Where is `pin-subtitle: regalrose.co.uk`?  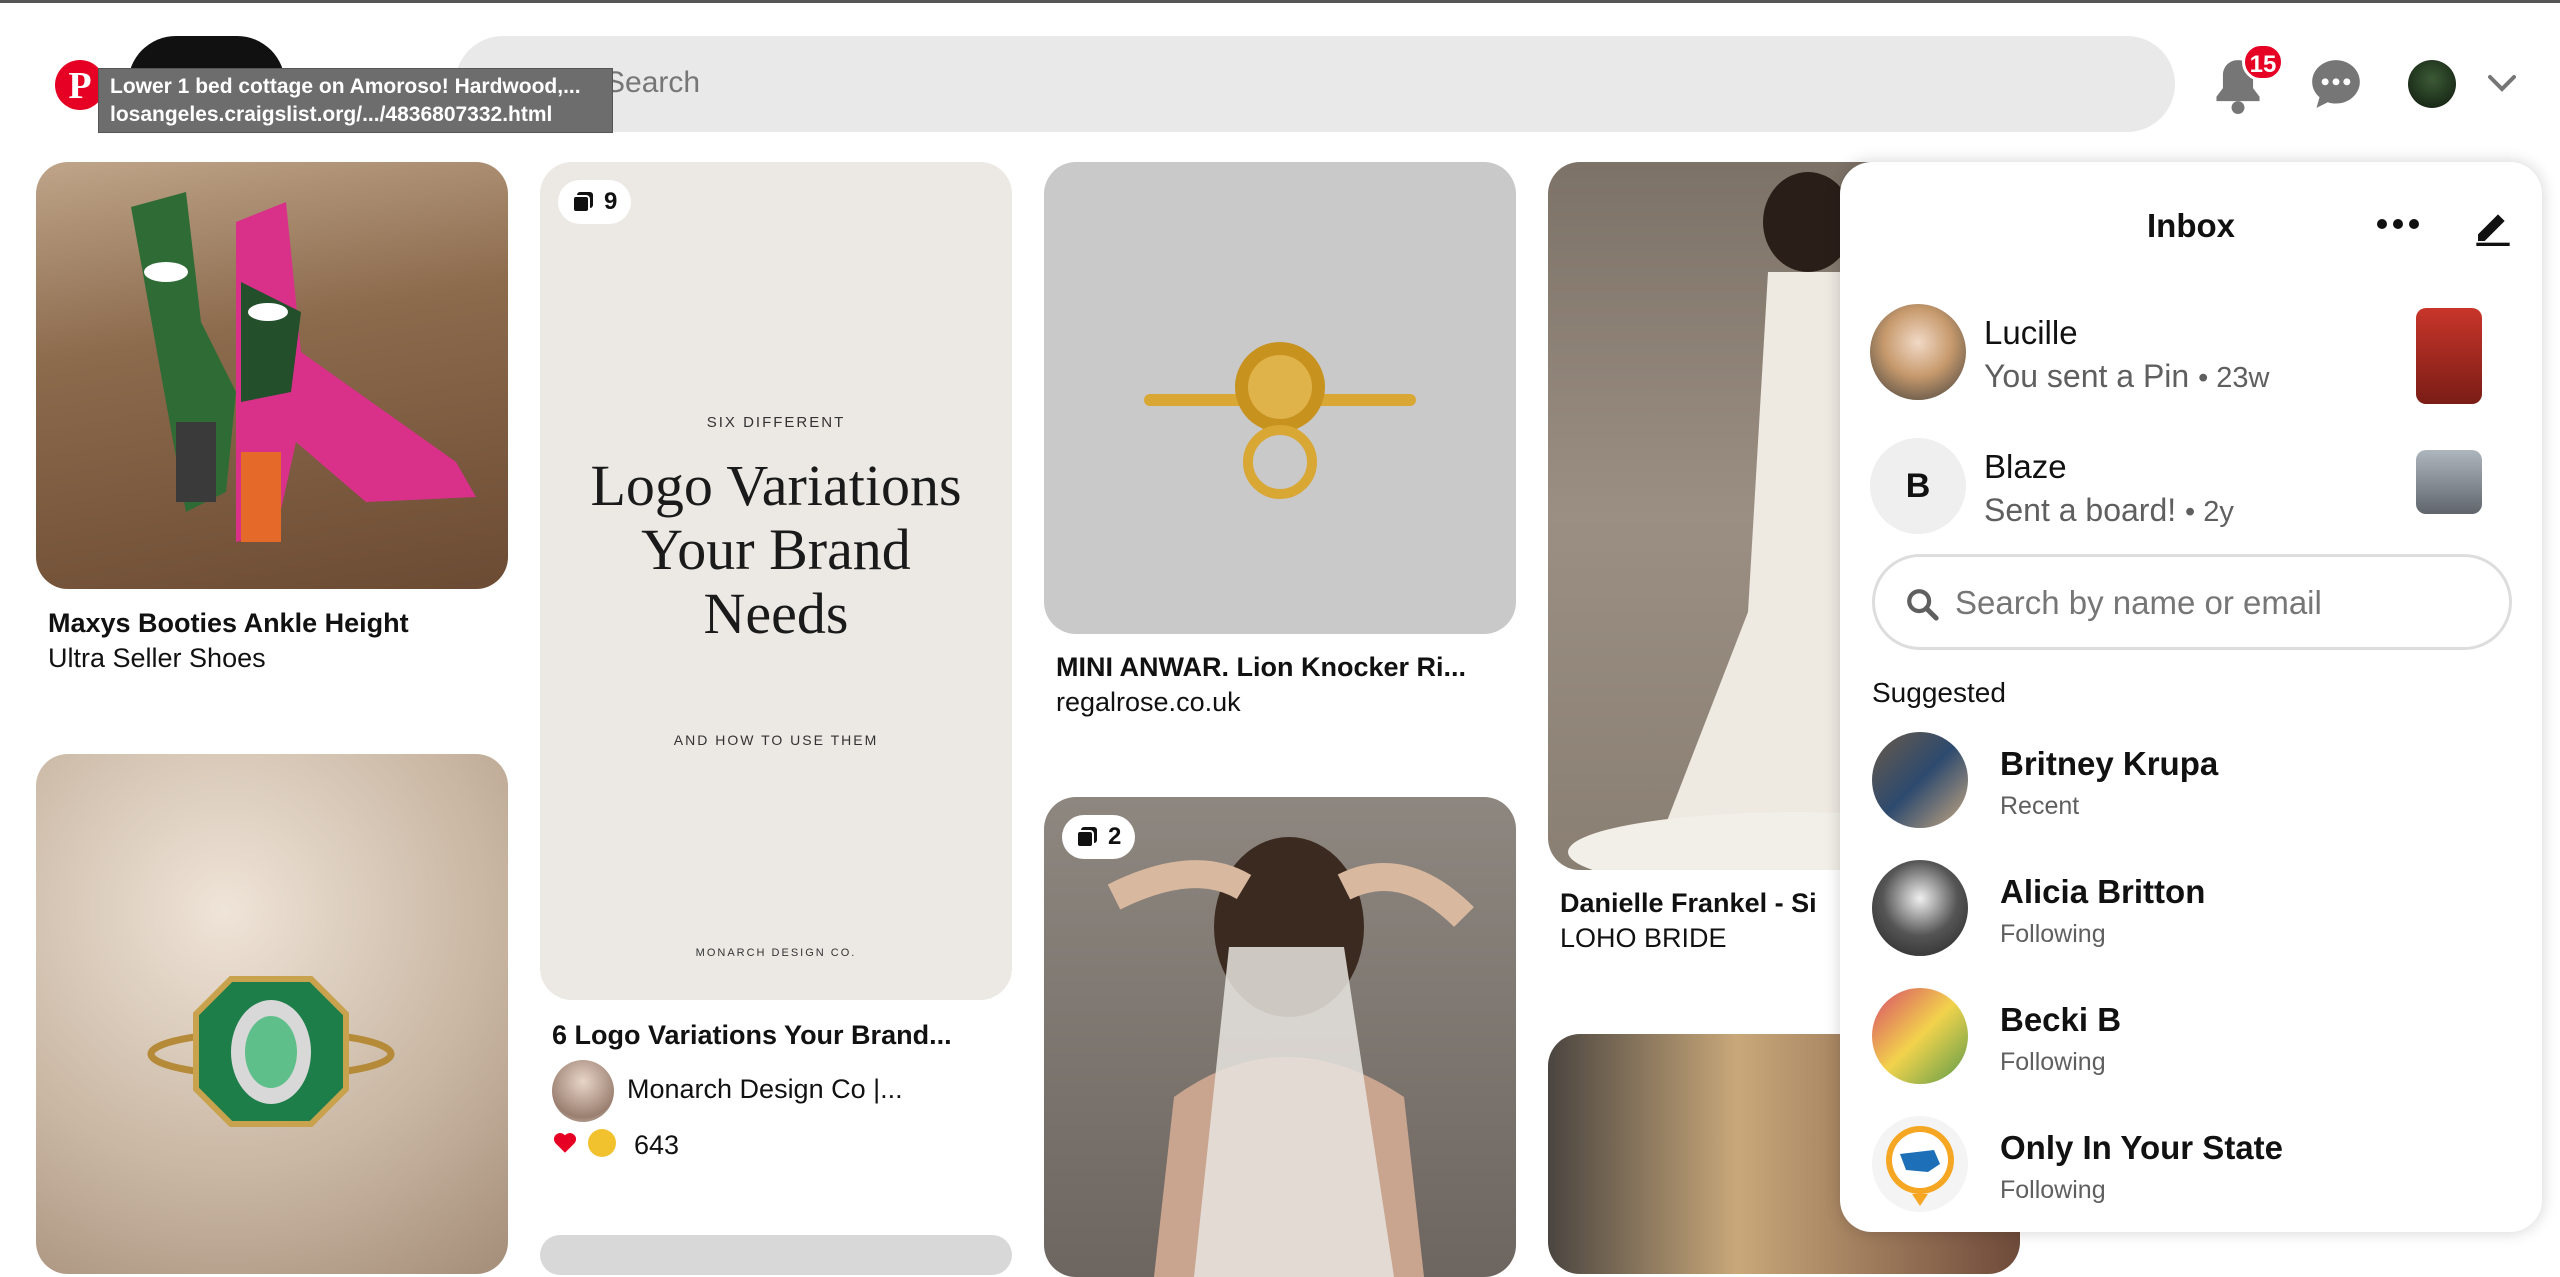 pin-subtitle: regalrose.co.uk is located at coordinates (1148, 702).